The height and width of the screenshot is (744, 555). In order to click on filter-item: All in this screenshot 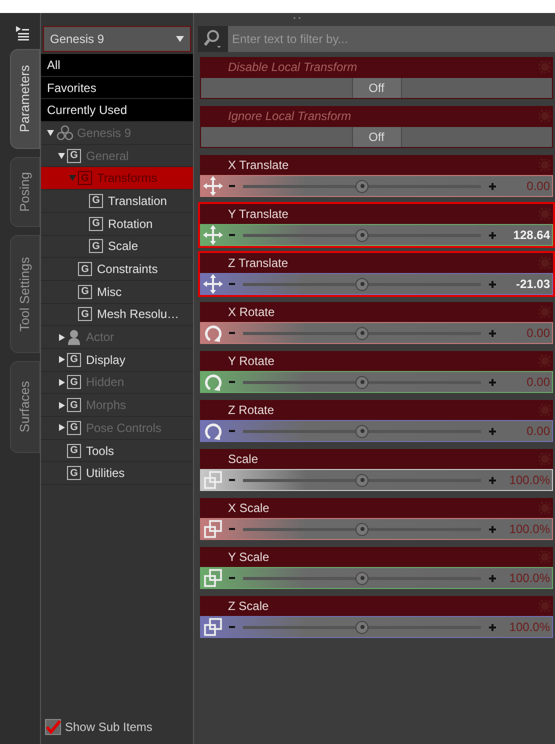, I will do `click(117, 65)`.